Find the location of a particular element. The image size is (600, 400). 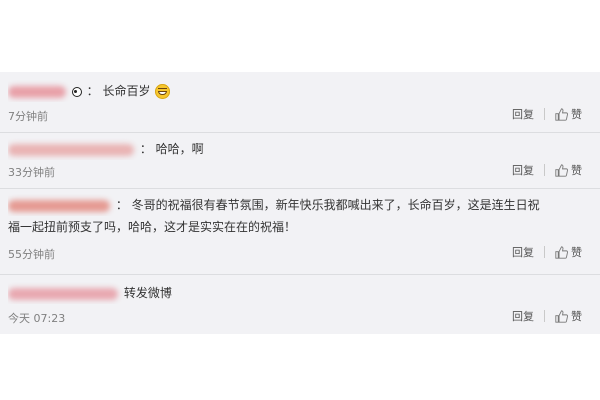

comment-text: 冬哥的祝福很有春节氛围，新年快乐我都喊出来了，长命百岁，这是连生日祝 is located at coordinates (335, 205).